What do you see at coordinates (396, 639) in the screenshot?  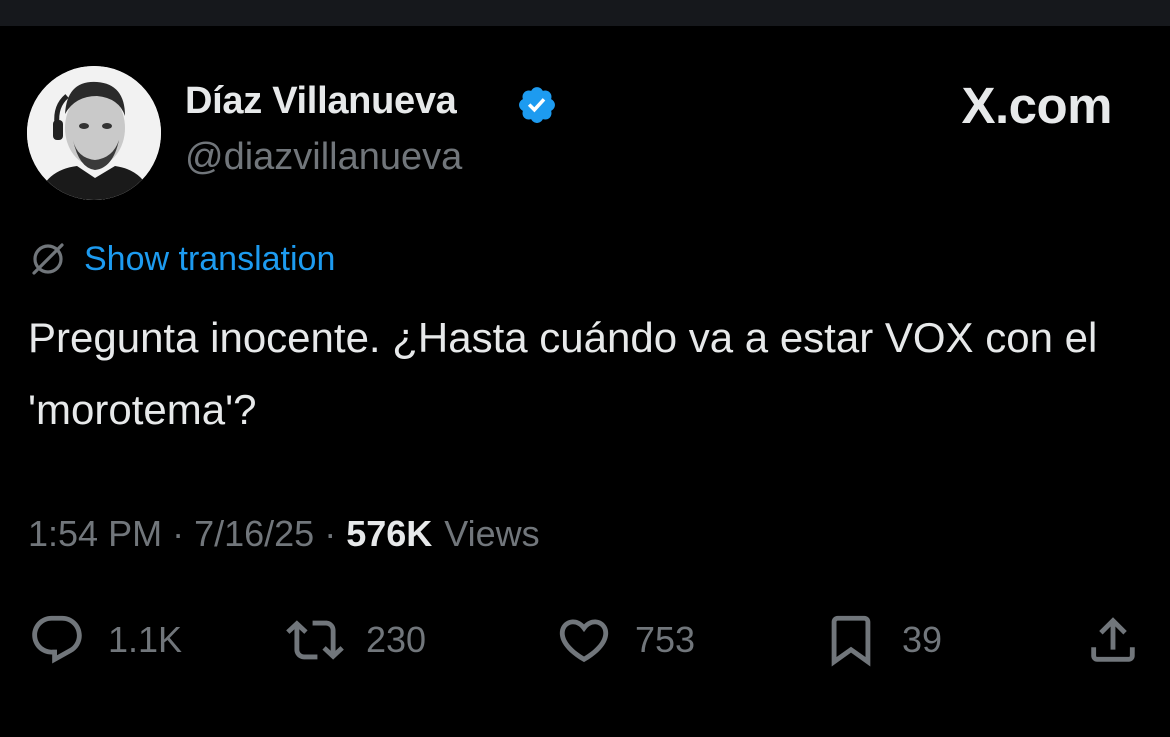 I see `repost-count: 230` at bounding box center [396, 639].